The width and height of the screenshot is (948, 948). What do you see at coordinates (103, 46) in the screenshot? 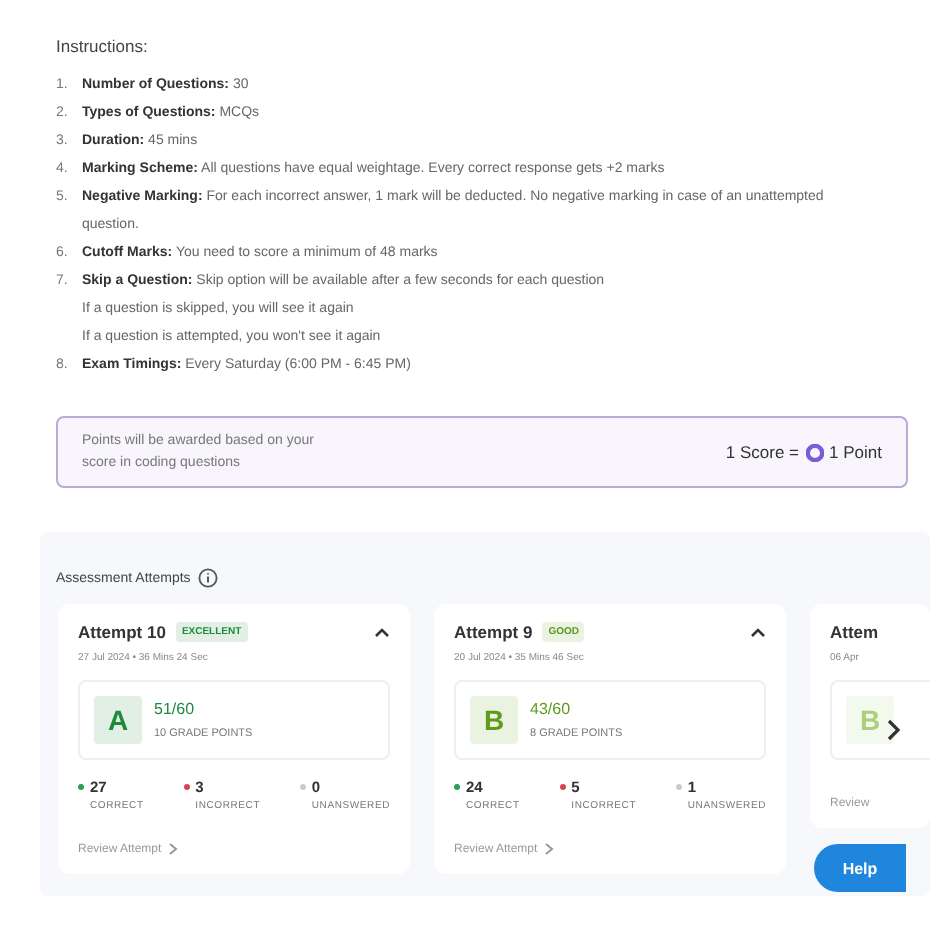
I see `instructions-heading: Instructions:` at bounding box center [103, 46].